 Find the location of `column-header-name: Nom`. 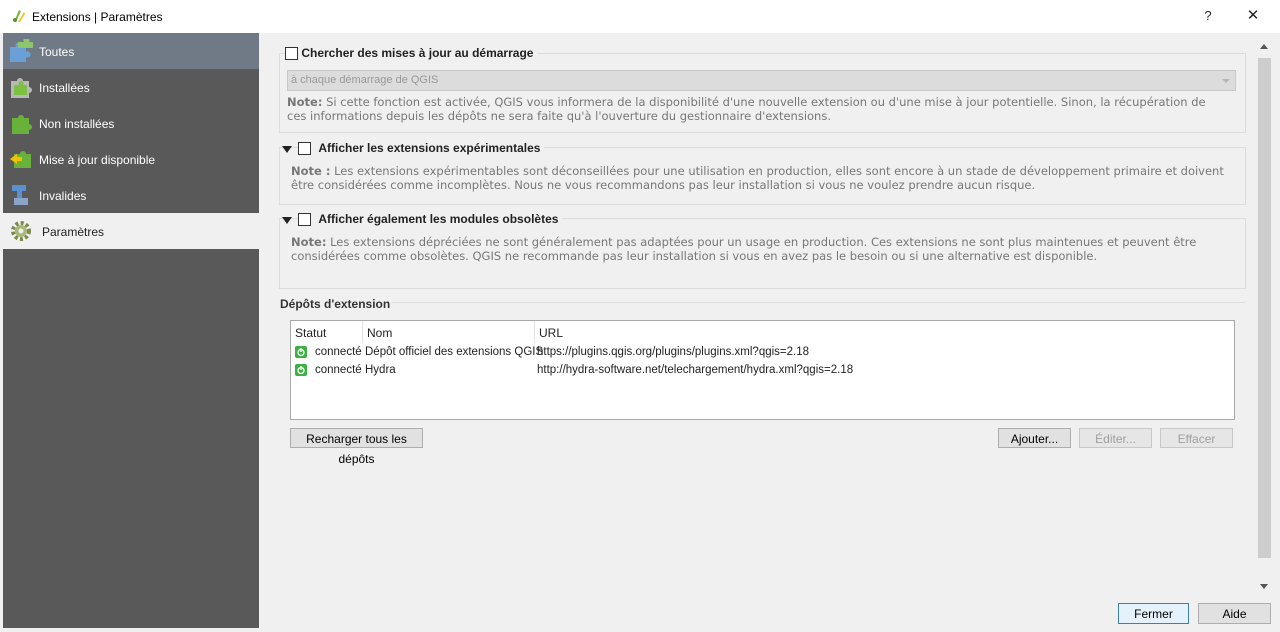

column-header-name: Nom is located at coordinates (449, 332).